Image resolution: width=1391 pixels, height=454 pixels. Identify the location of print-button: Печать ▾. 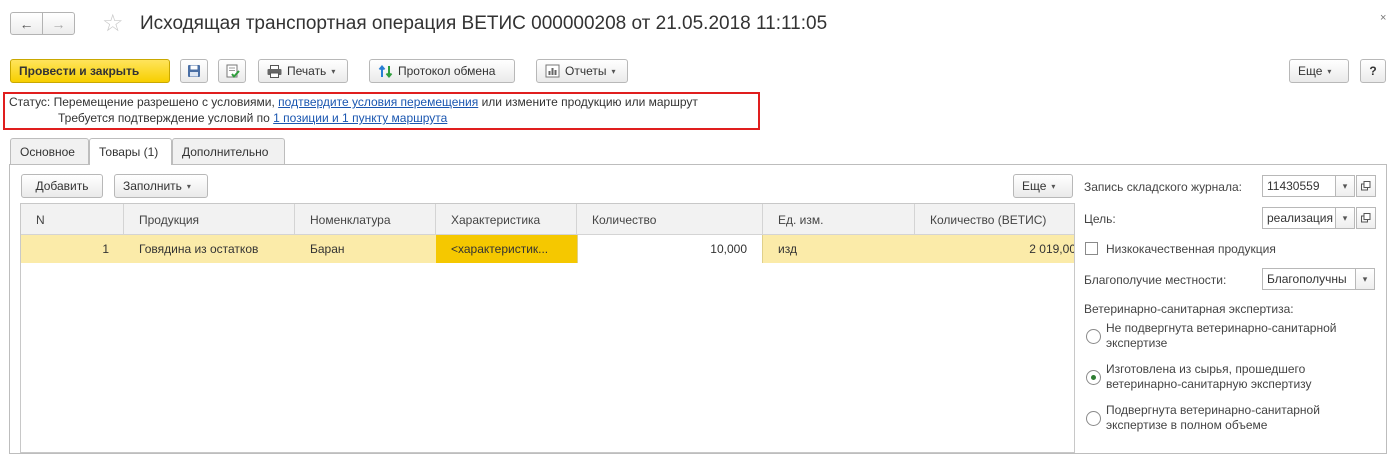
(303, 71).